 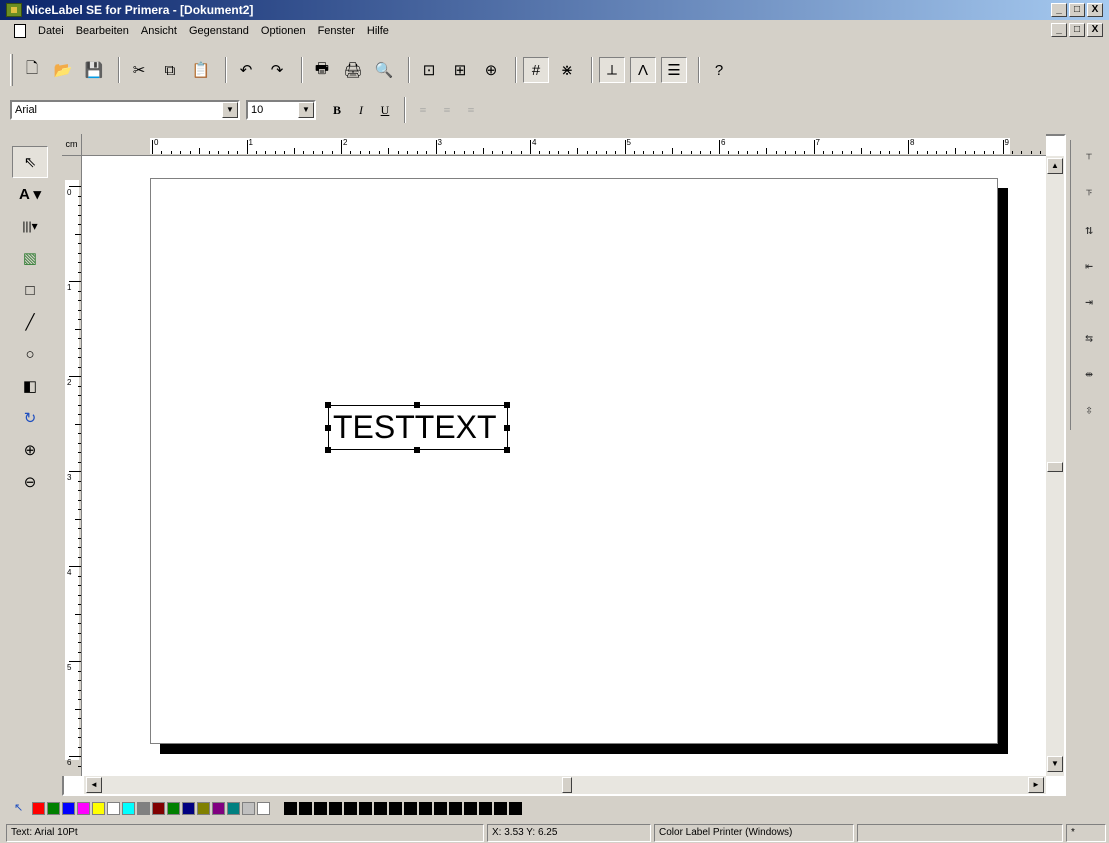 What do you see at coordinates (159, 31) in the screenshot?
I see `menu-ansicht: Ansicht` at bounding box center [159, 31].